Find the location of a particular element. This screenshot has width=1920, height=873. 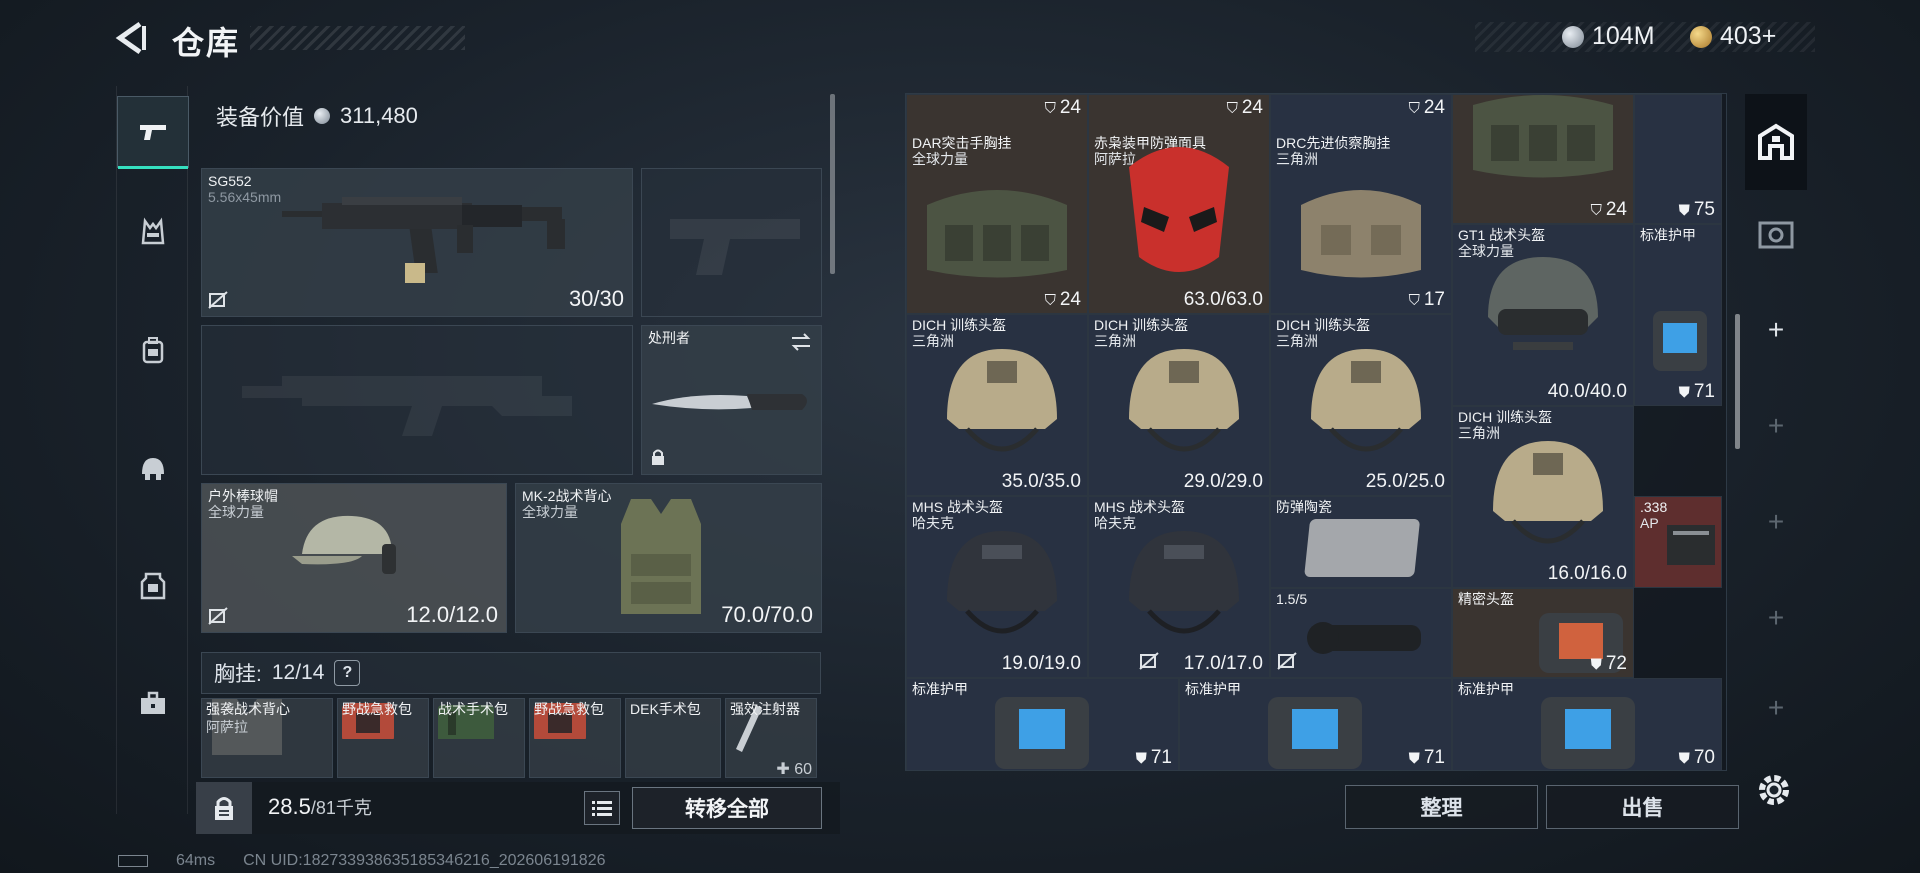

chest-rig-capacity: 12/14 is located at coordinates (298, 672).